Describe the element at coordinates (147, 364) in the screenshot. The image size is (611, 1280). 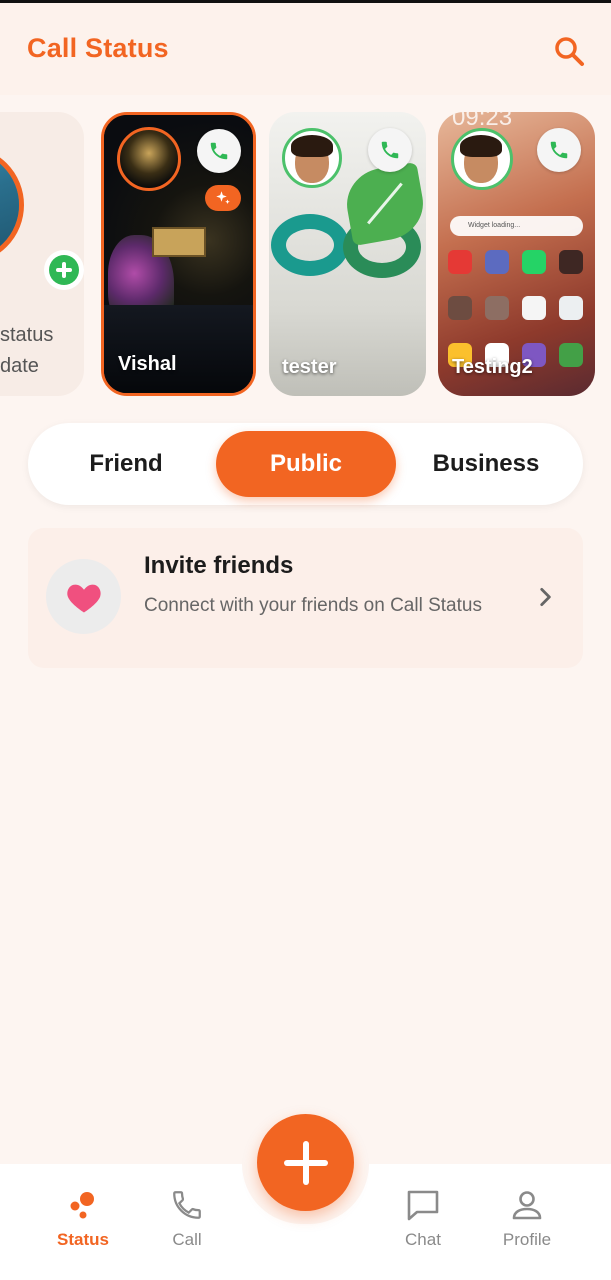
I see `status-owner-name: Vishal` at that location.